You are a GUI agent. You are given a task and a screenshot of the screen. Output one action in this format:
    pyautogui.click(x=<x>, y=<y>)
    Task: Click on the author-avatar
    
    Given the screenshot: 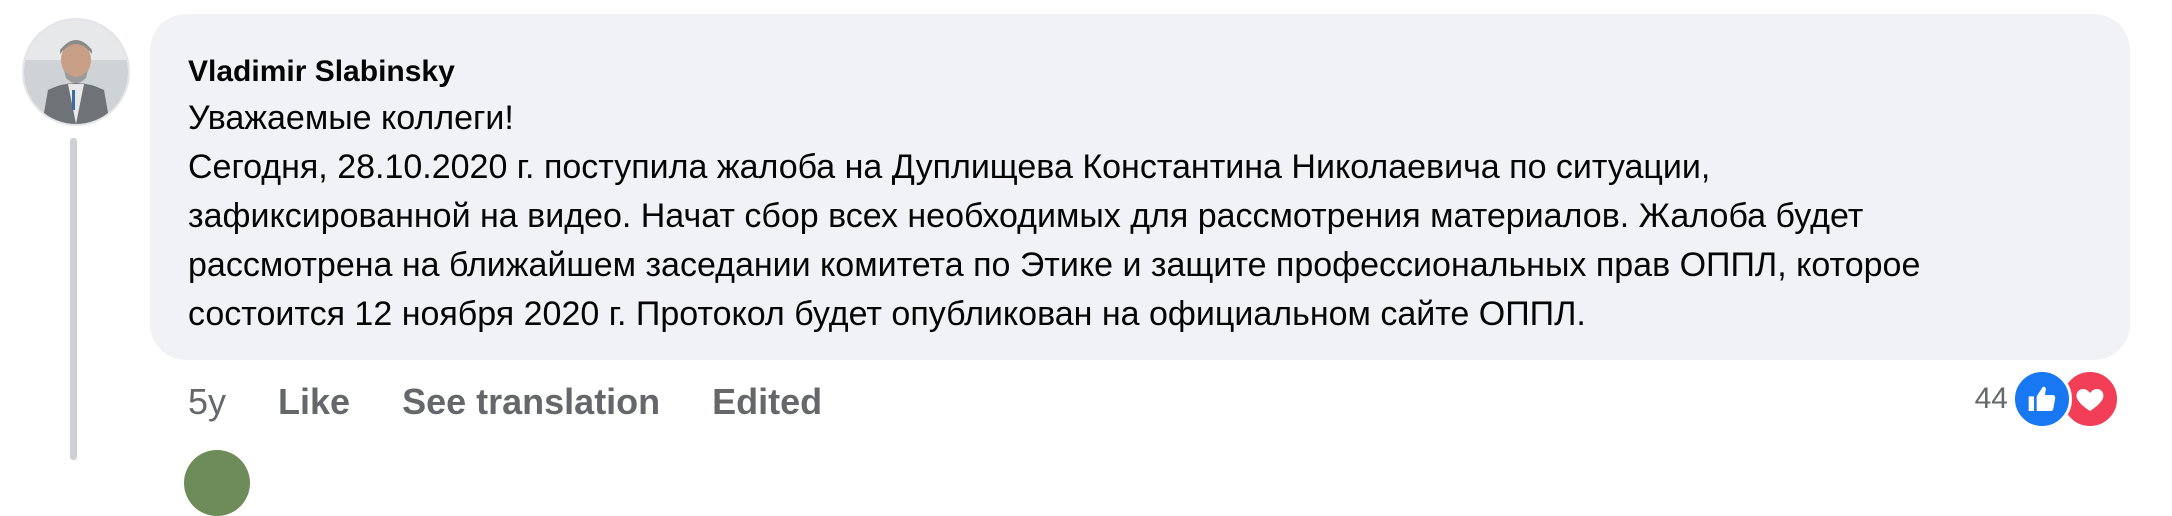 What is the action you would take?
    pyautogui.click(x=76, y=72)
    